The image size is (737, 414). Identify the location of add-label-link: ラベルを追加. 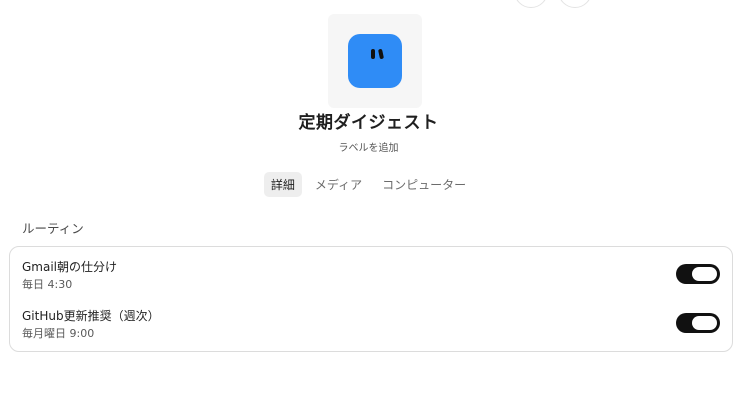
(368, 146).